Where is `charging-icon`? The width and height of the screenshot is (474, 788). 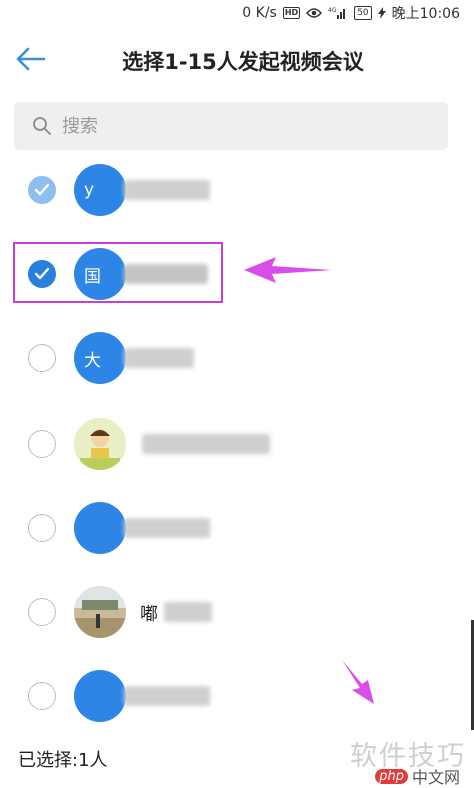
charging-icon is located at coordinates (381, 13).